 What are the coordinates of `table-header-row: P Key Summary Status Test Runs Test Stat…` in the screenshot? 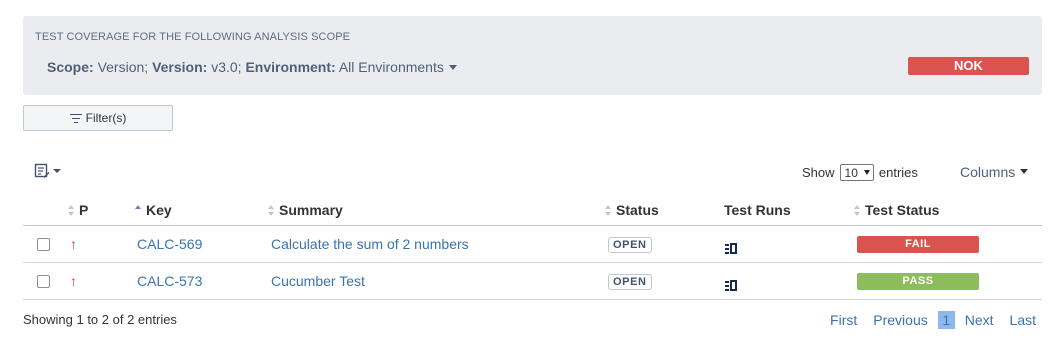 It's located at (532, 211).